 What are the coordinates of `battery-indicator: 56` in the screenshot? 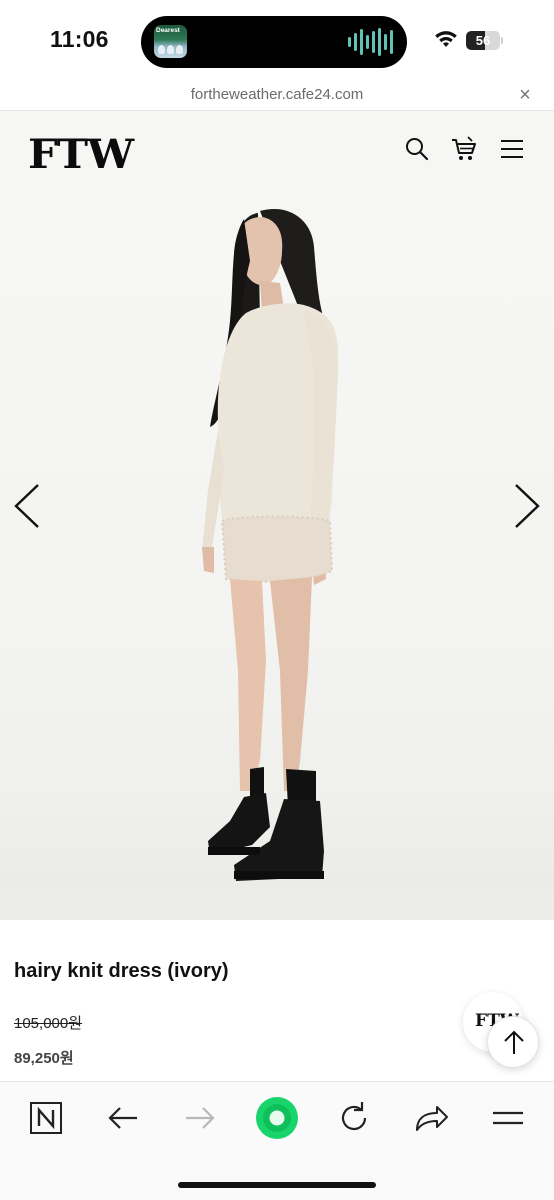 It's located at (483, 40).